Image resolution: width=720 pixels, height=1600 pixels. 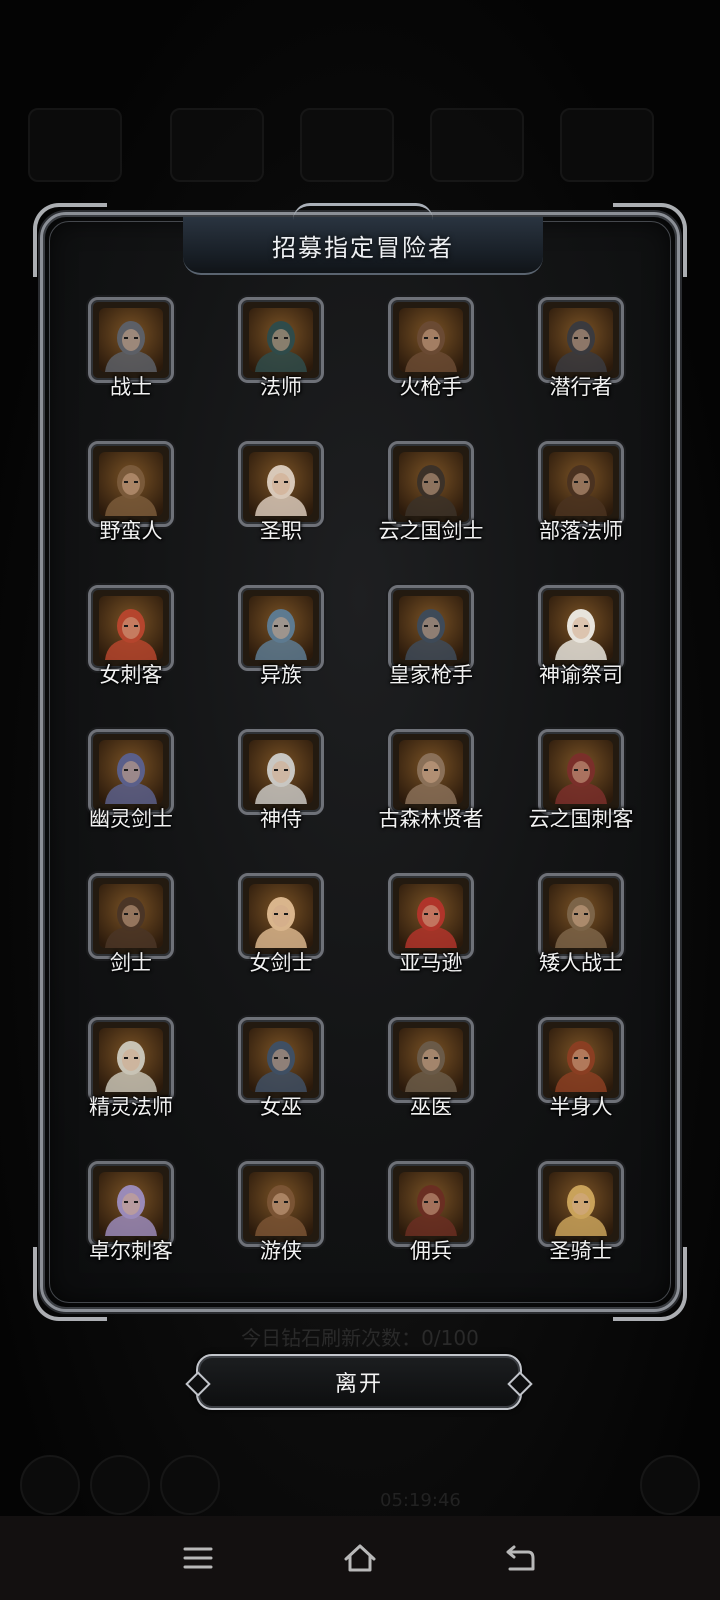 I want to click on ranger-icon, so click(x=281, y=1204).